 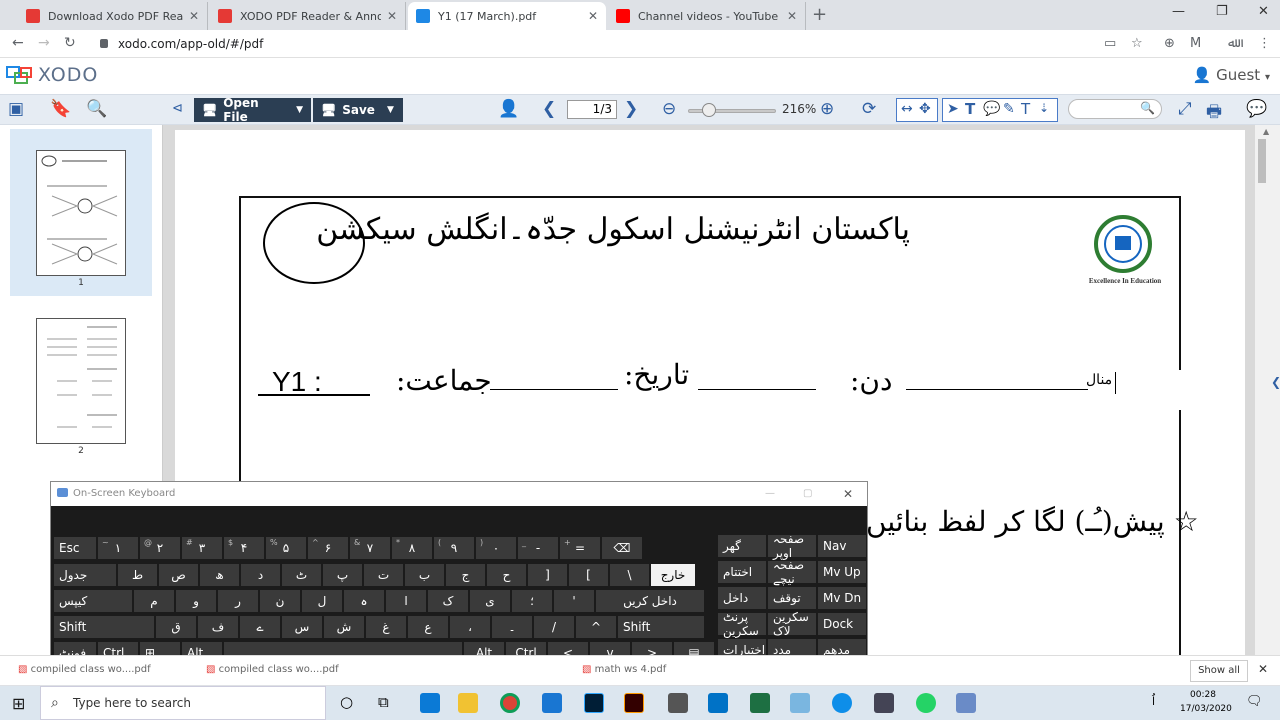 What do you see at coordinates (592, 109) in the screenshot?
I see `page-number-field: 1/3` at bounding box center [592, 109].